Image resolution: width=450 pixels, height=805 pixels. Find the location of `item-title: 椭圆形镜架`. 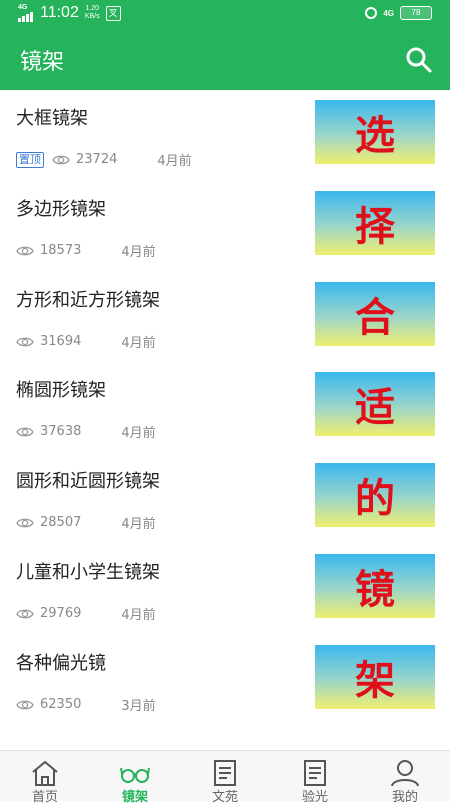

item-title: 椭圆形镜架 is located at coordinates (61, 390).